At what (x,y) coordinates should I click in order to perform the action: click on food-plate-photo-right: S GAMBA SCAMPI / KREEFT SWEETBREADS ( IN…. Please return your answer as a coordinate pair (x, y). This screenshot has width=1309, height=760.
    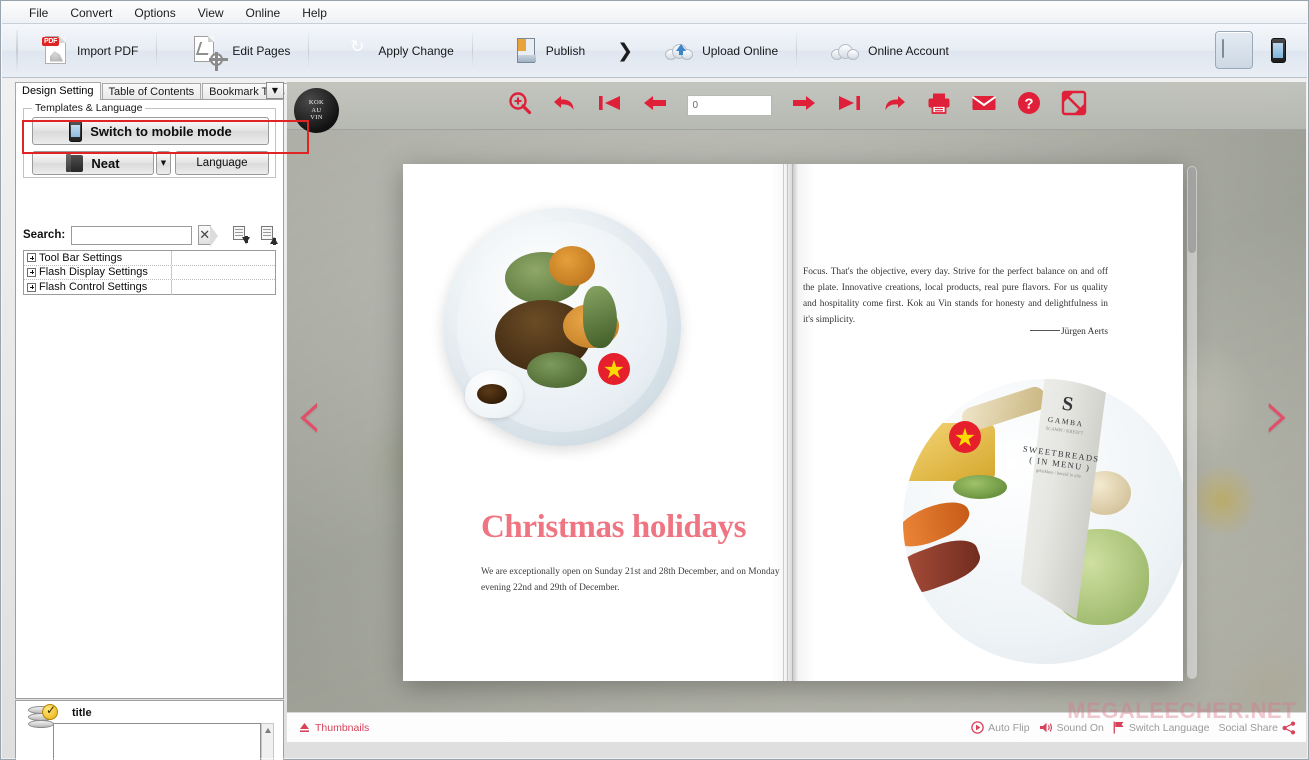
    Looking at the image, I should click on (1043, 521).